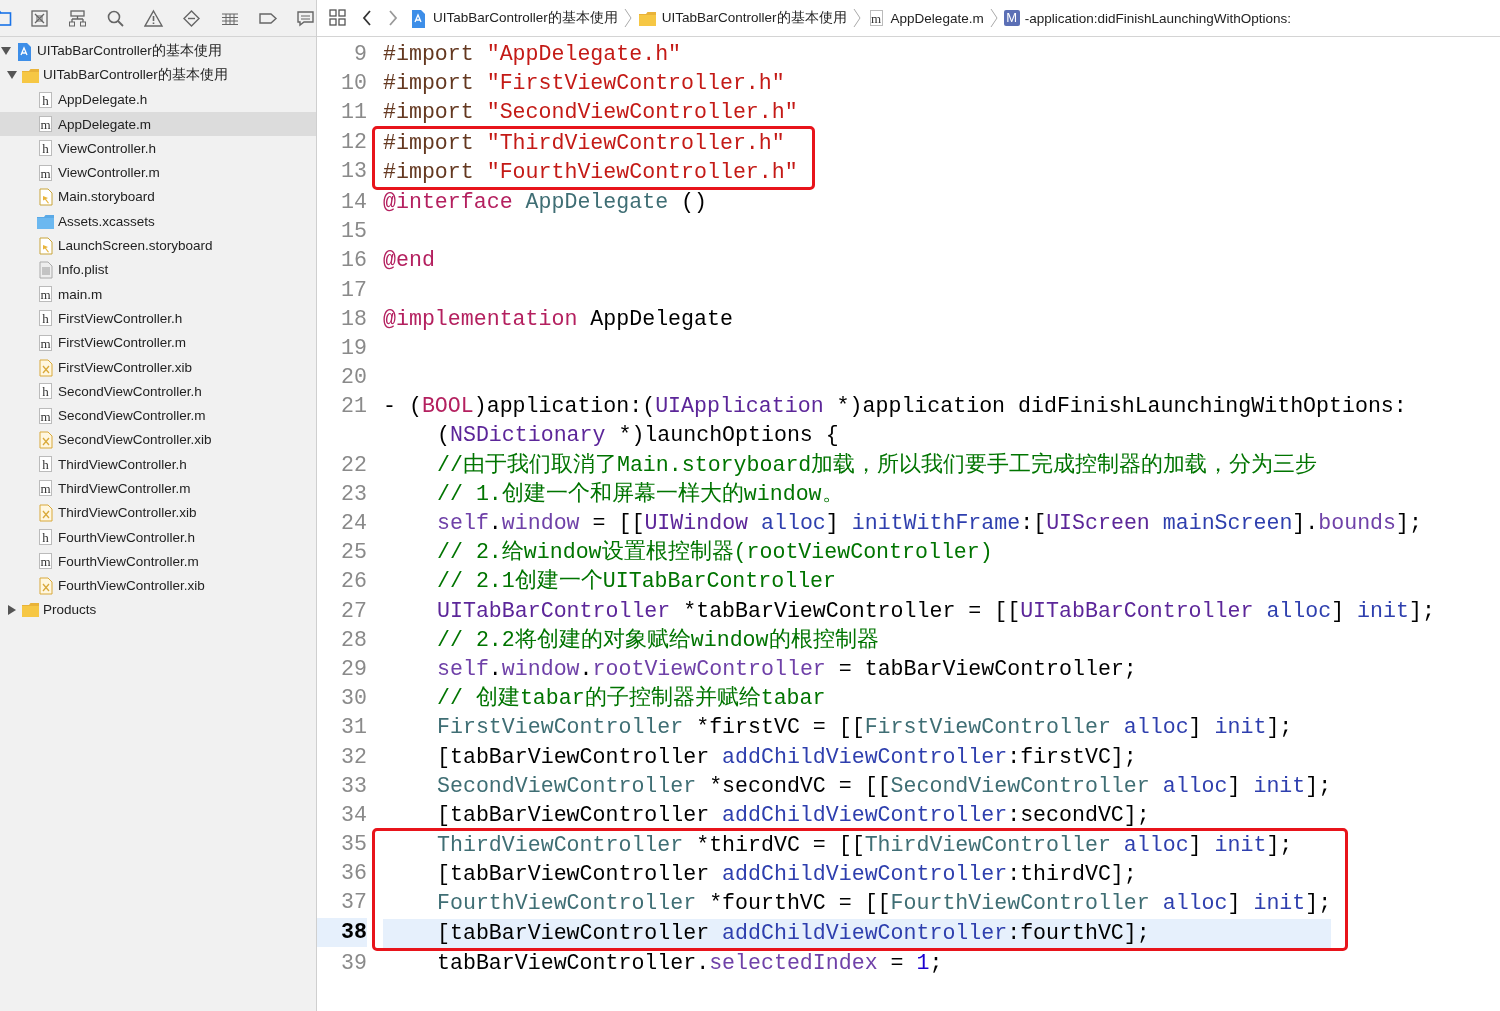 This screenshot has height=1011, width=1500. Describe the element at coordinates (158, 512) in the screenshot. I see `file-tree-item: ThirdViewController.xib` at that location.